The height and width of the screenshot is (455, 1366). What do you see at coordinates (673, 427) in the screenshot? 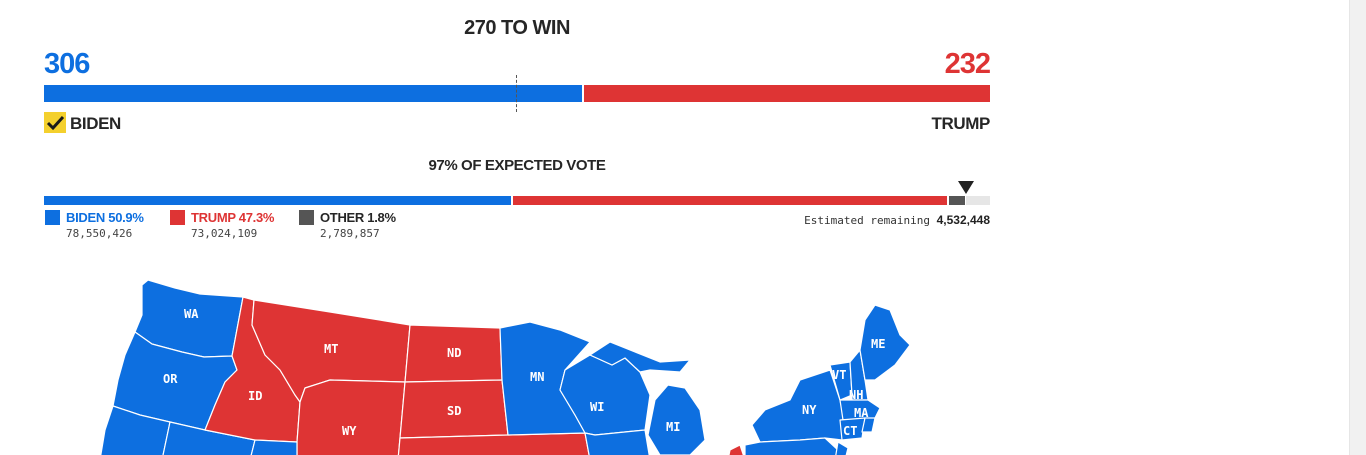
I see `label-MI: MI` at bounding box center [673, 427].